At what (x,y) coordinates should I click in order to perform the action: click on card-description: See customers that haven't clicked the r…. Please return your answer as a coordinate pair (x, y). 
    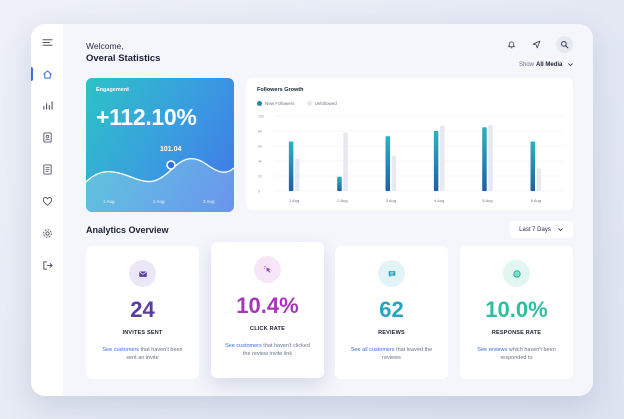
    Looking at the image, I should click on (267, 350).